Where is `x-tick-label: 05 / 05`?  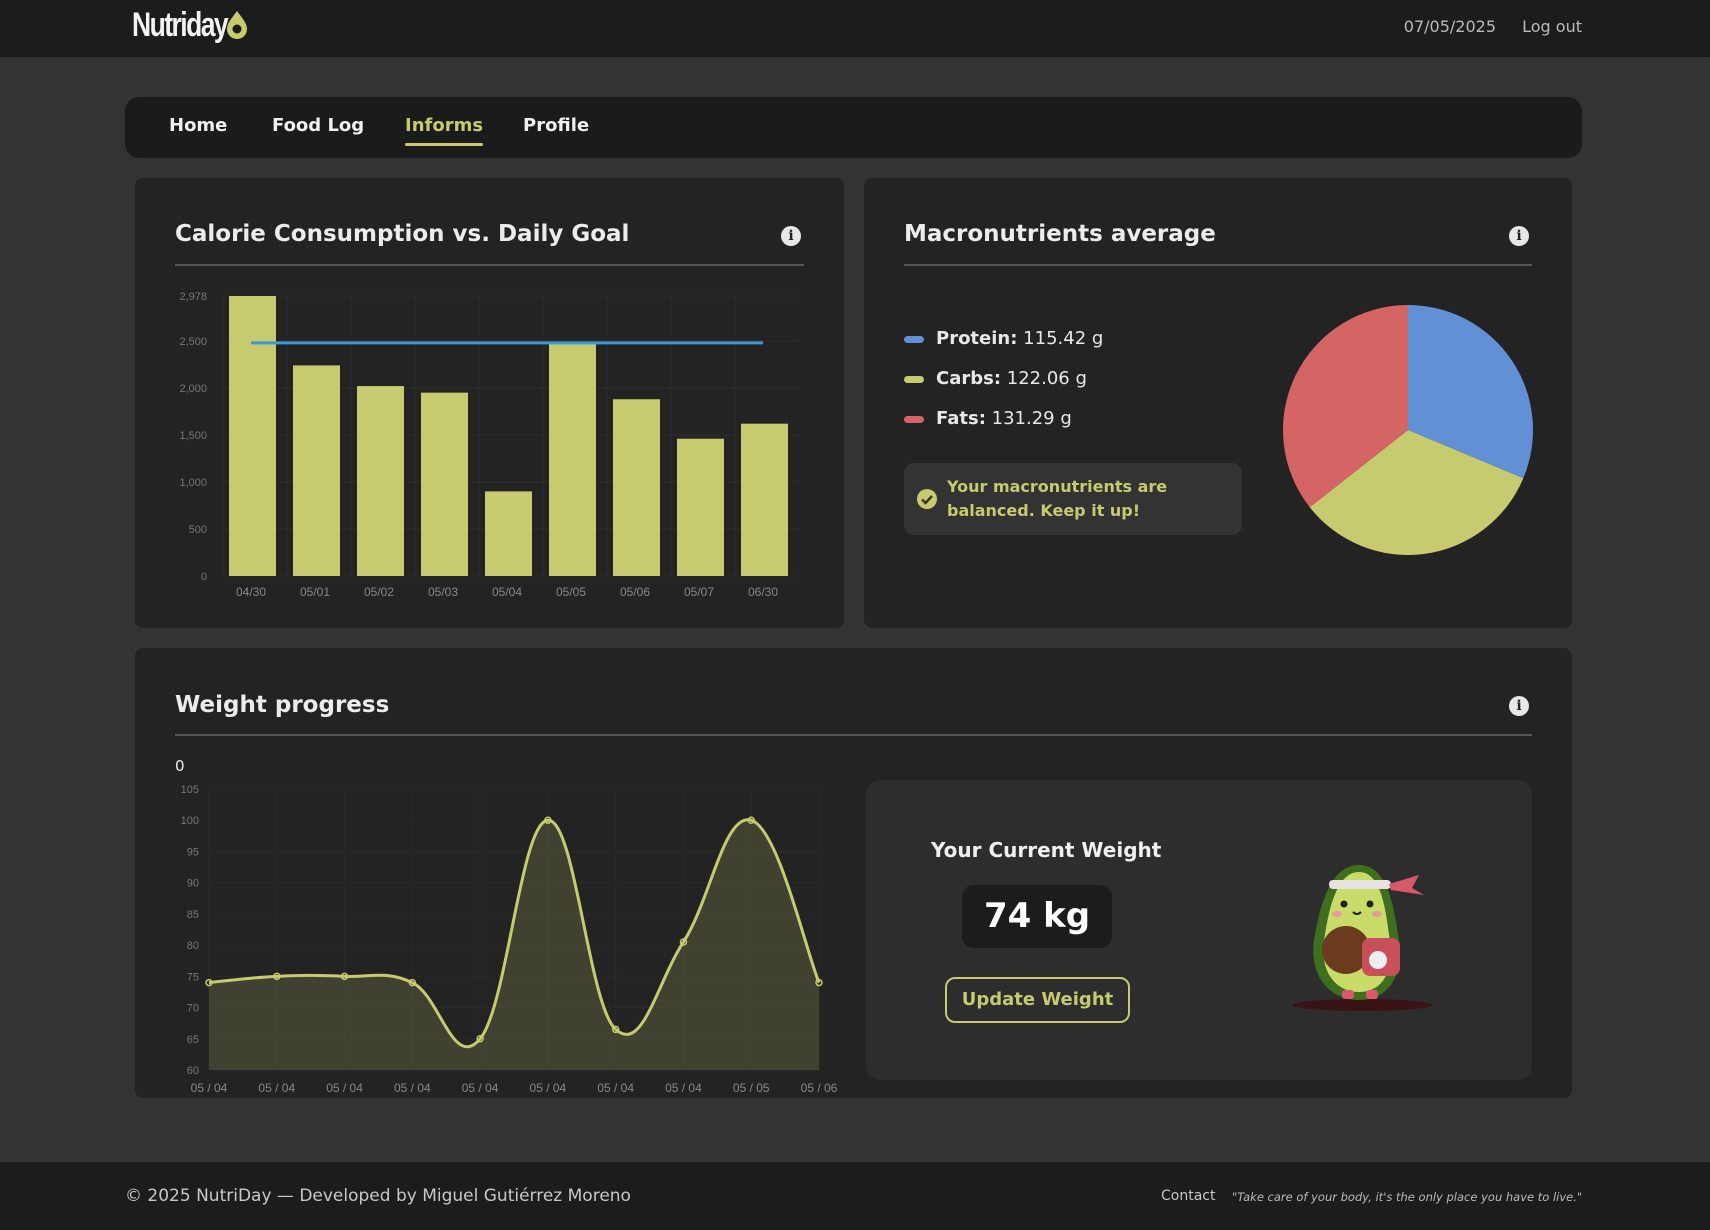
x-tick-label: 05 / 05 is located at coordinates (751, 1088).